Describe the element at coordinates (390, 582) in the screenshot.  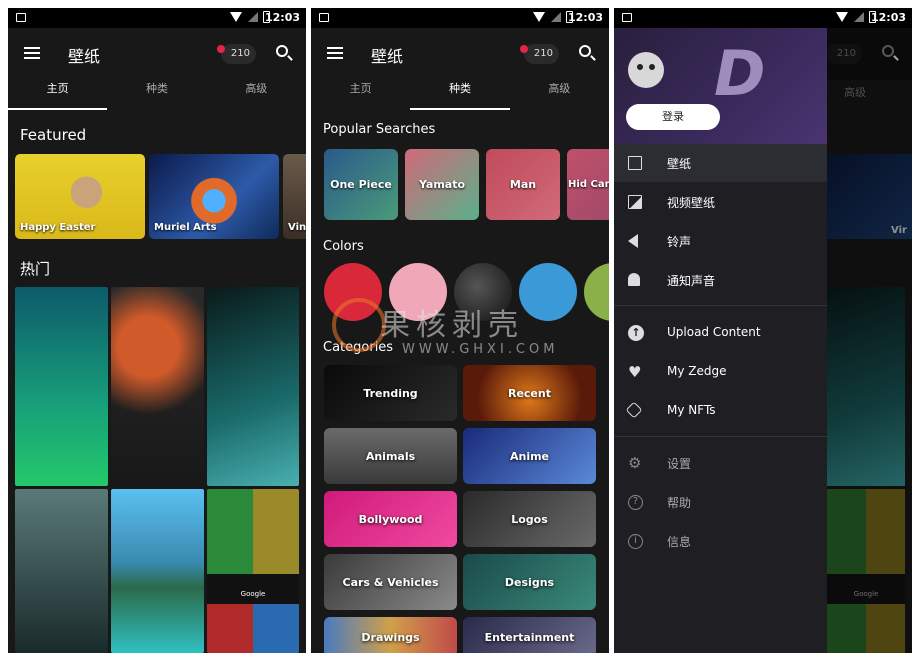
I see `category-cars-vehicles: Cars & Vehicles` at that location.